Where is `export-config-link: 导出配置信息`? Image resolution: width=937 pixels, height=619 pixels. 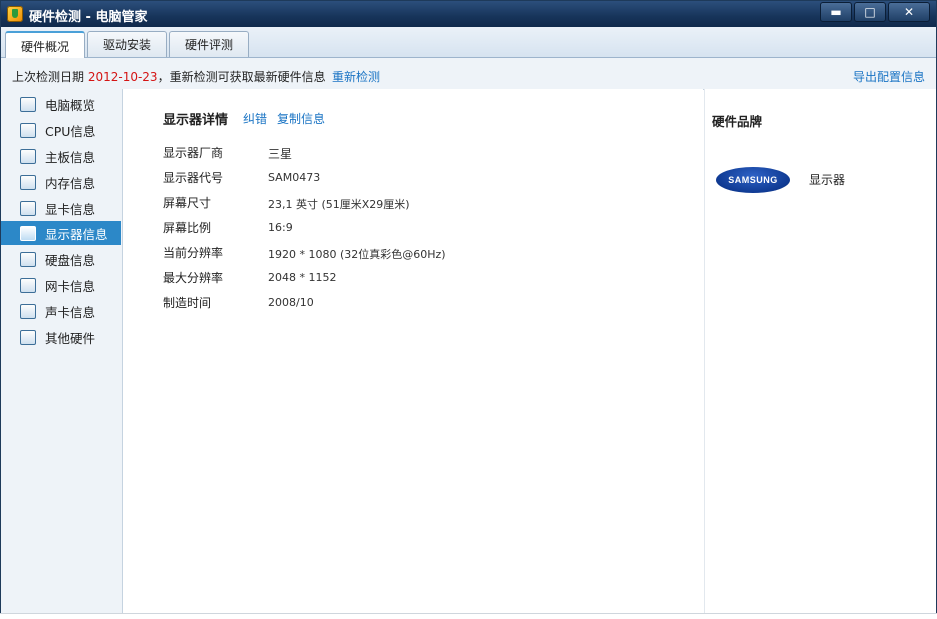 export-config-link: 导出配置信息 is located at coordinates (889, 76).